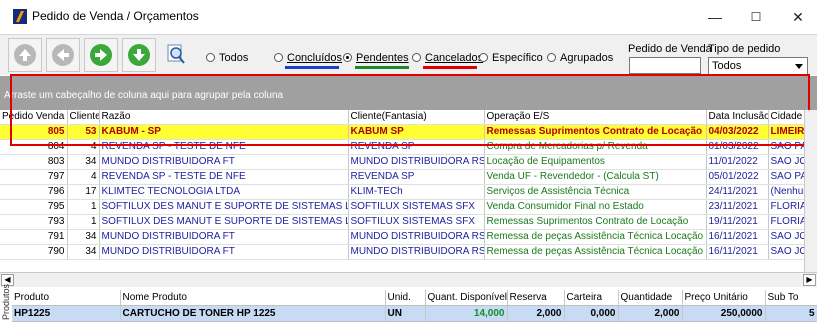 The image size is (817, 322). Describe the element at coordinates (25, 55) in the screenshot. I see `first-record-button` at that location.